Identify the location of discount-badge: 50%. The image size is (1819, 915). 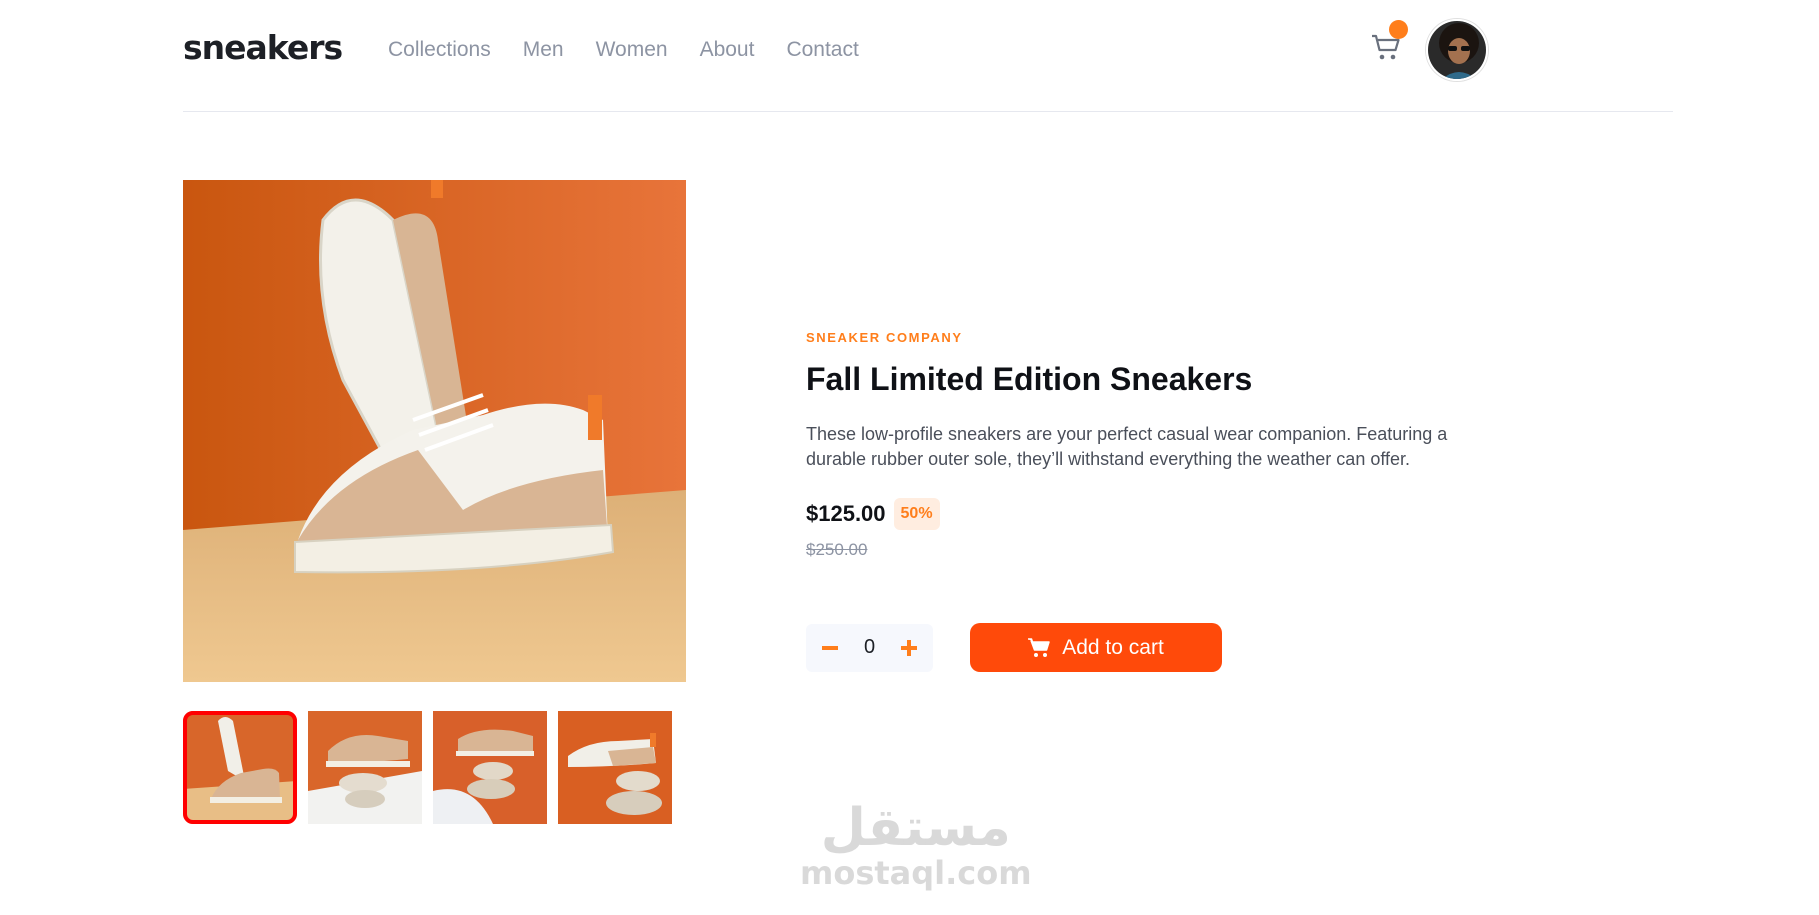
(916, 514).